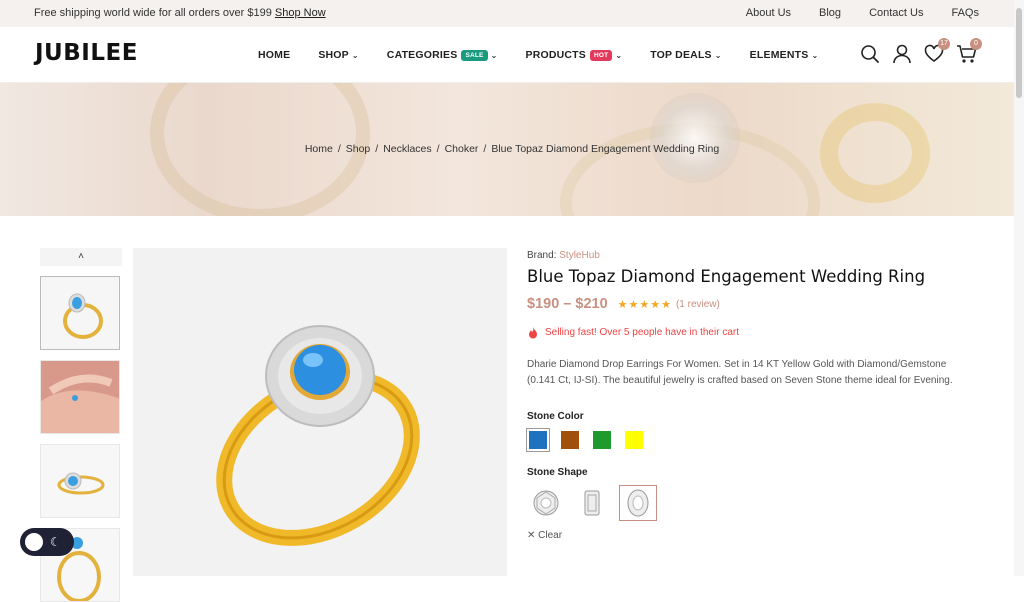  What do you see at coordinates (969, 51) in the screenshot?
I see `cart-icon: 0` at bounding box center [969, 51].